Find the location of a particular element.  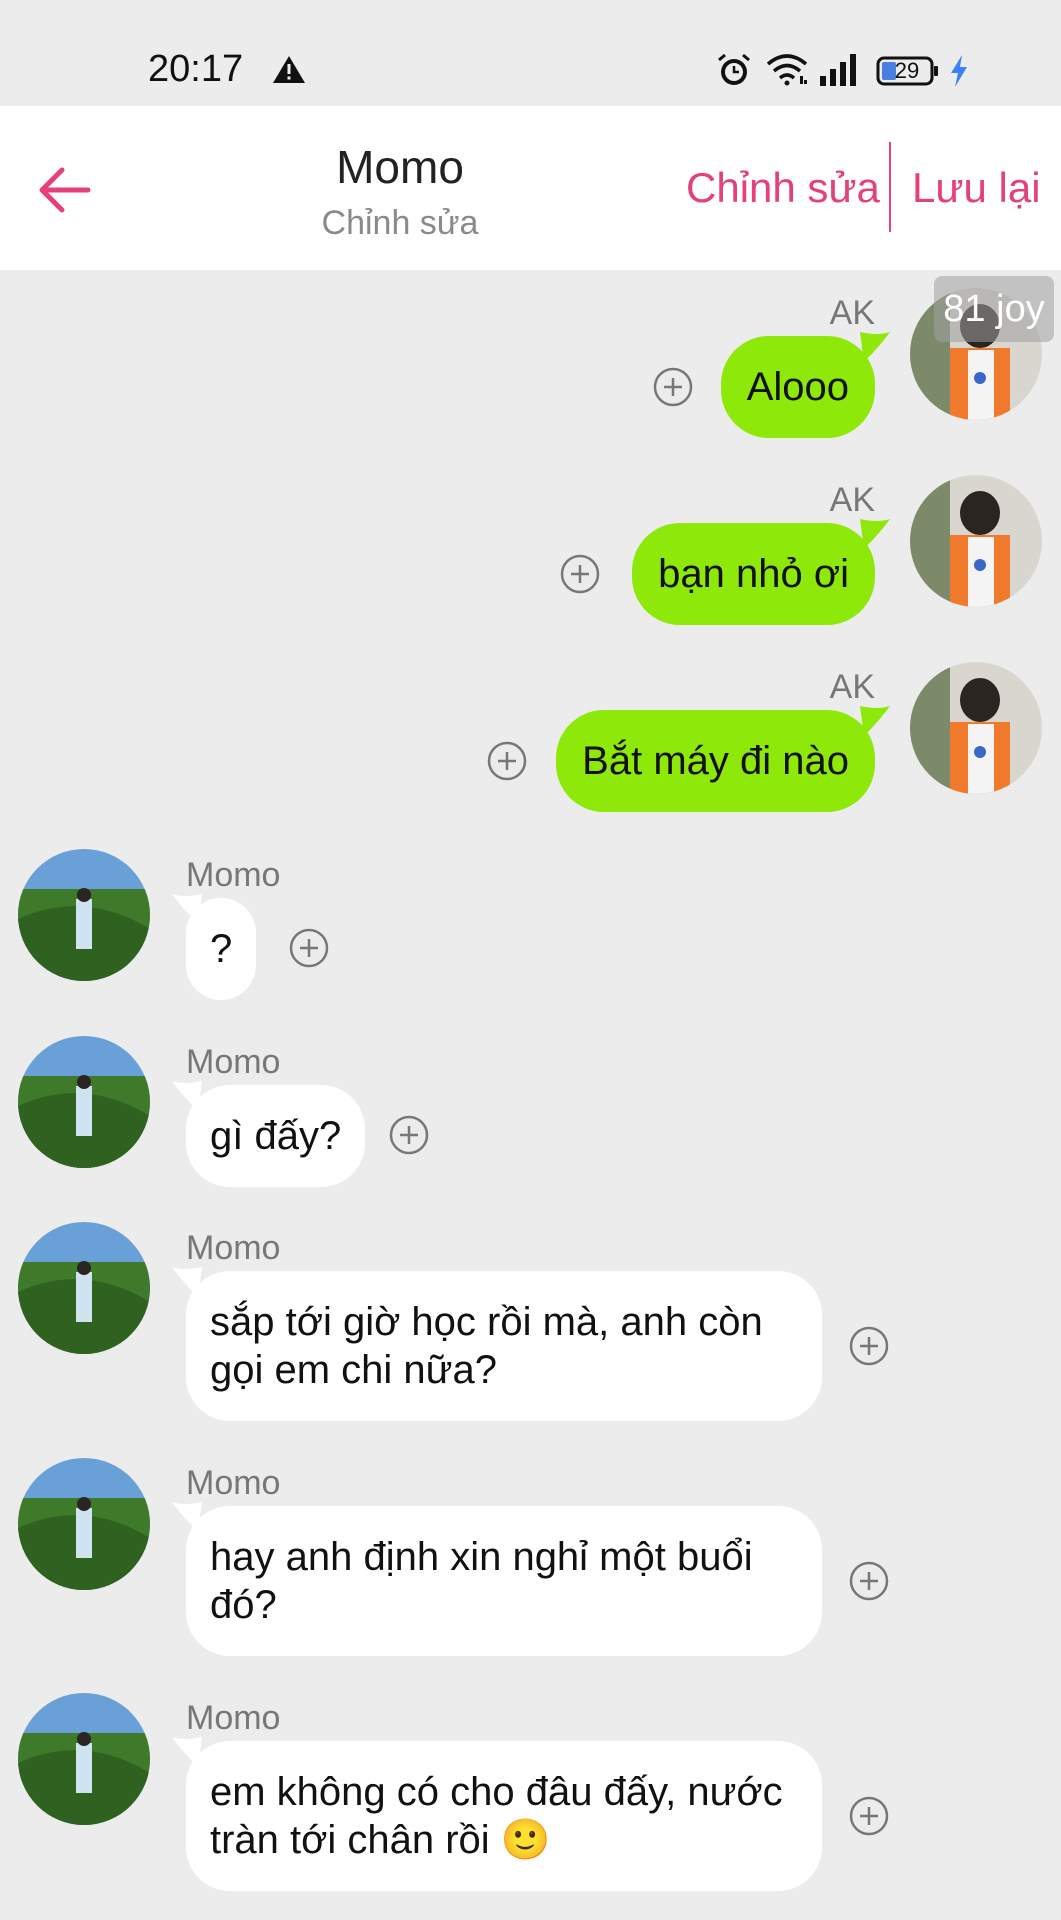

message-bubble-sent: Alooo is located at coordinates (797, 387).